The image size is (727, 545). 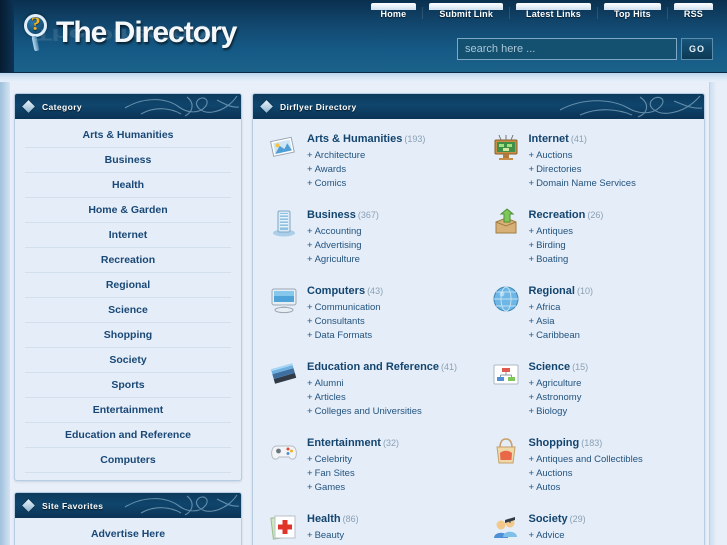 I want to click on category-link: Internet, so click(x=549, y=139).